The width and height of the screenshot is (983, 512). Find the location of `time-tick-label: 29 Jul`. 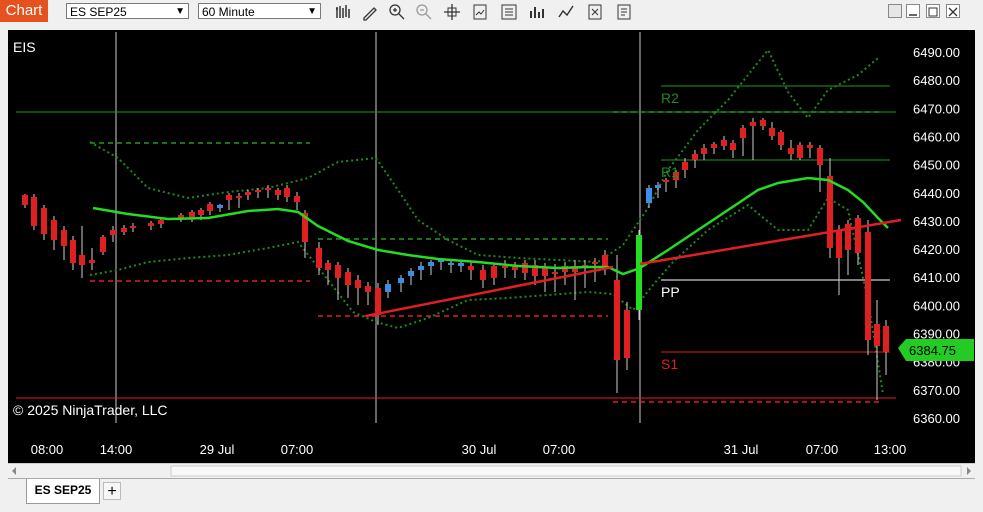

time-tick-label: 29 Jul is located at coordinates (217, 449).